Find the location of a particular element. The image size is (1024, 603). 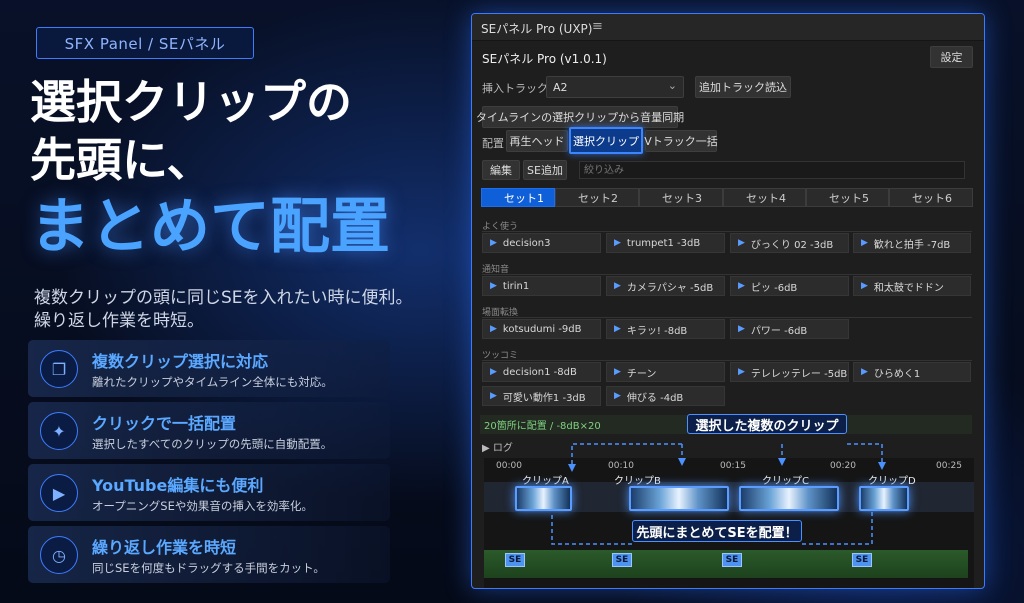

se-item: ▶ パワー -6dB is located at coordinates (789, 329).